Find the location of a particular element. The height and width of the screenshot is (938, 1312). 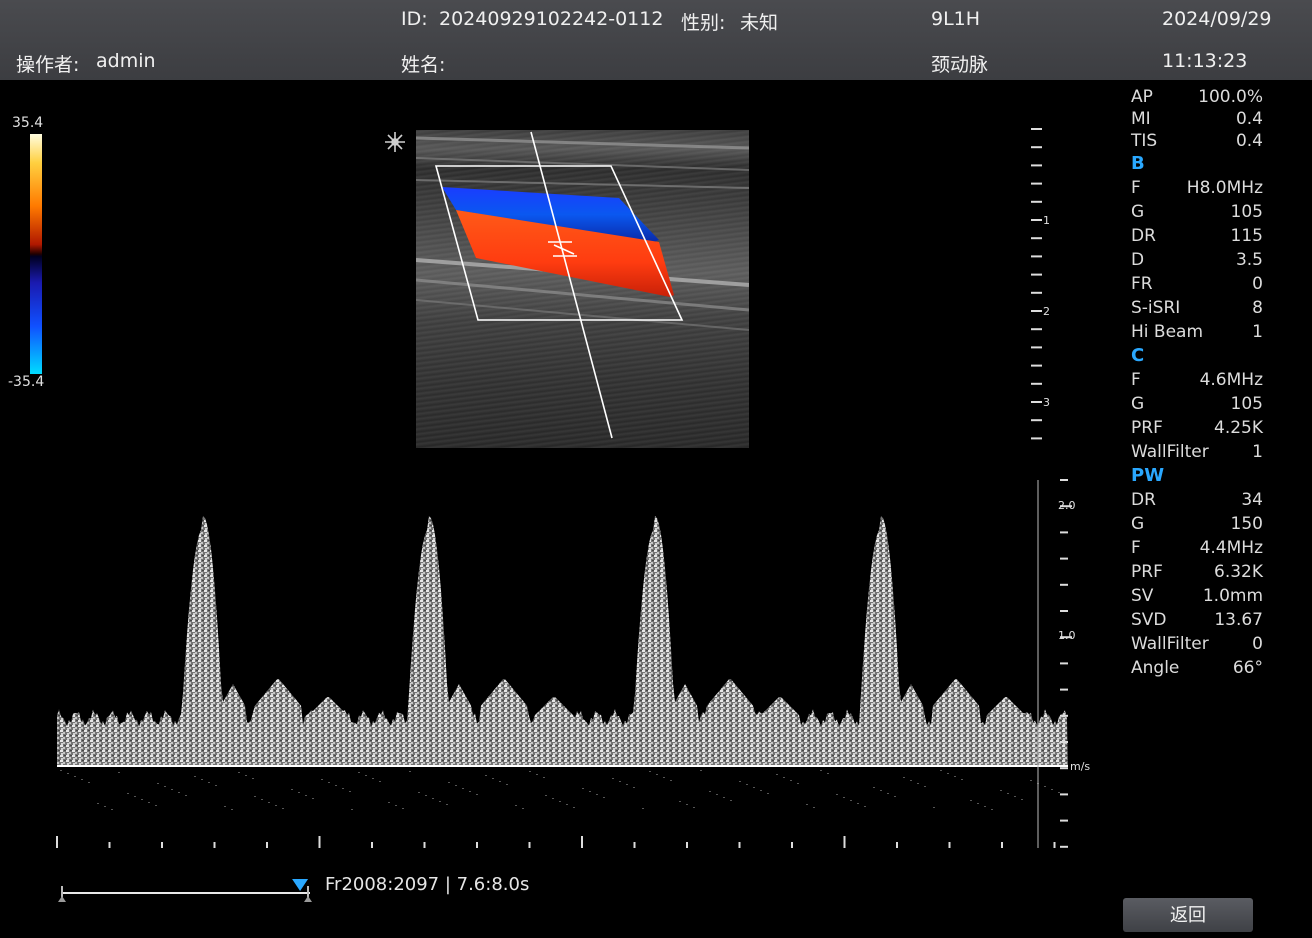

depth-label: 2 is located at coordinates (1046, 311).